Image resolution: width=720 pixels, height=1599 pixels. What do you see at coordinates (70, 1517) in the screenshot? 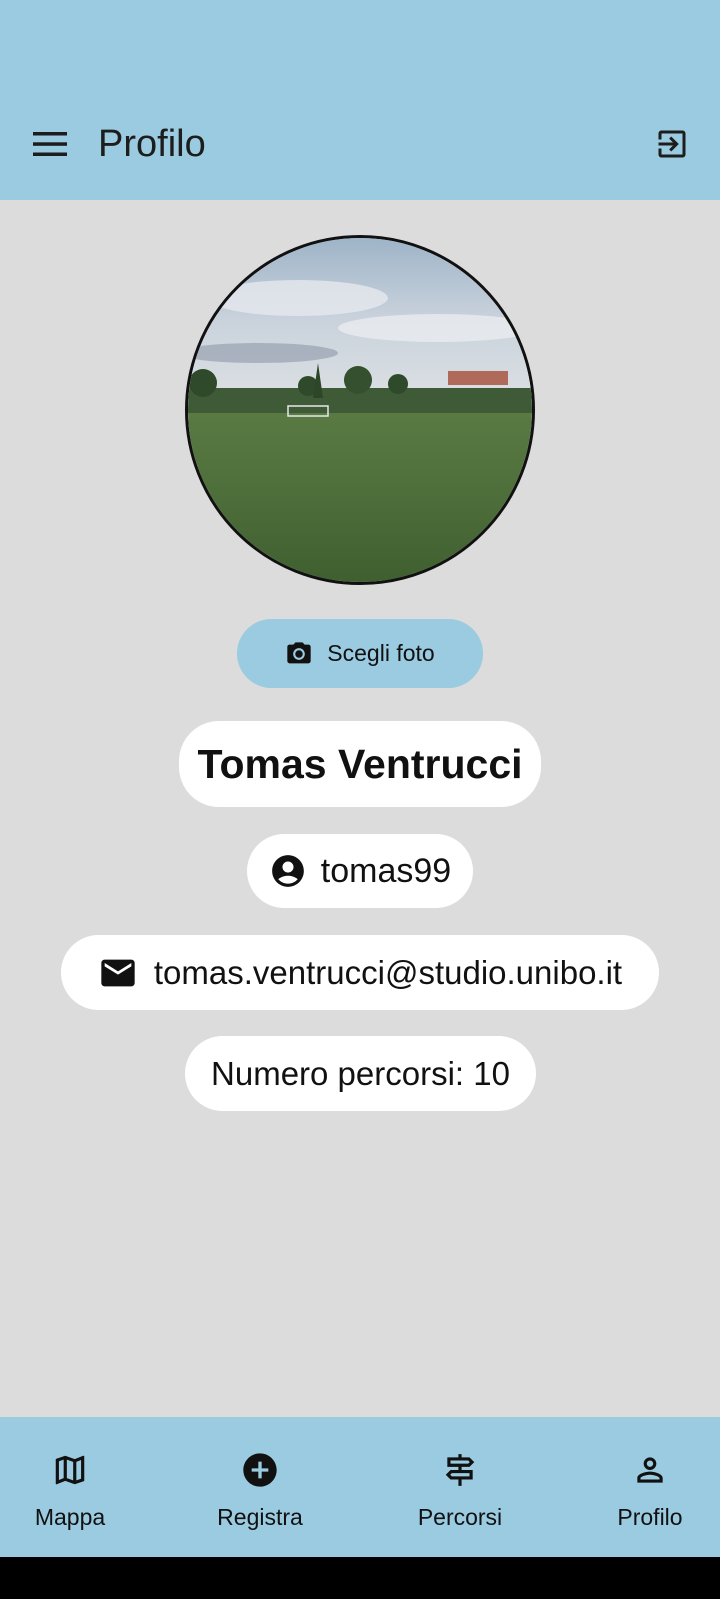
I see `nav-label-mappa: Mappa` at bounding box center [70, 1517].